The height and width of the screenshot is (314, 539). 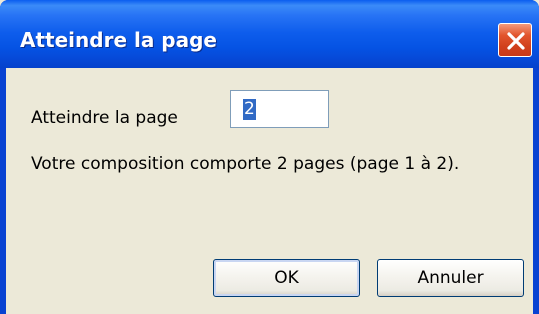 I want to click on window-title: Atteindre la page, so click(x=118, y=40).